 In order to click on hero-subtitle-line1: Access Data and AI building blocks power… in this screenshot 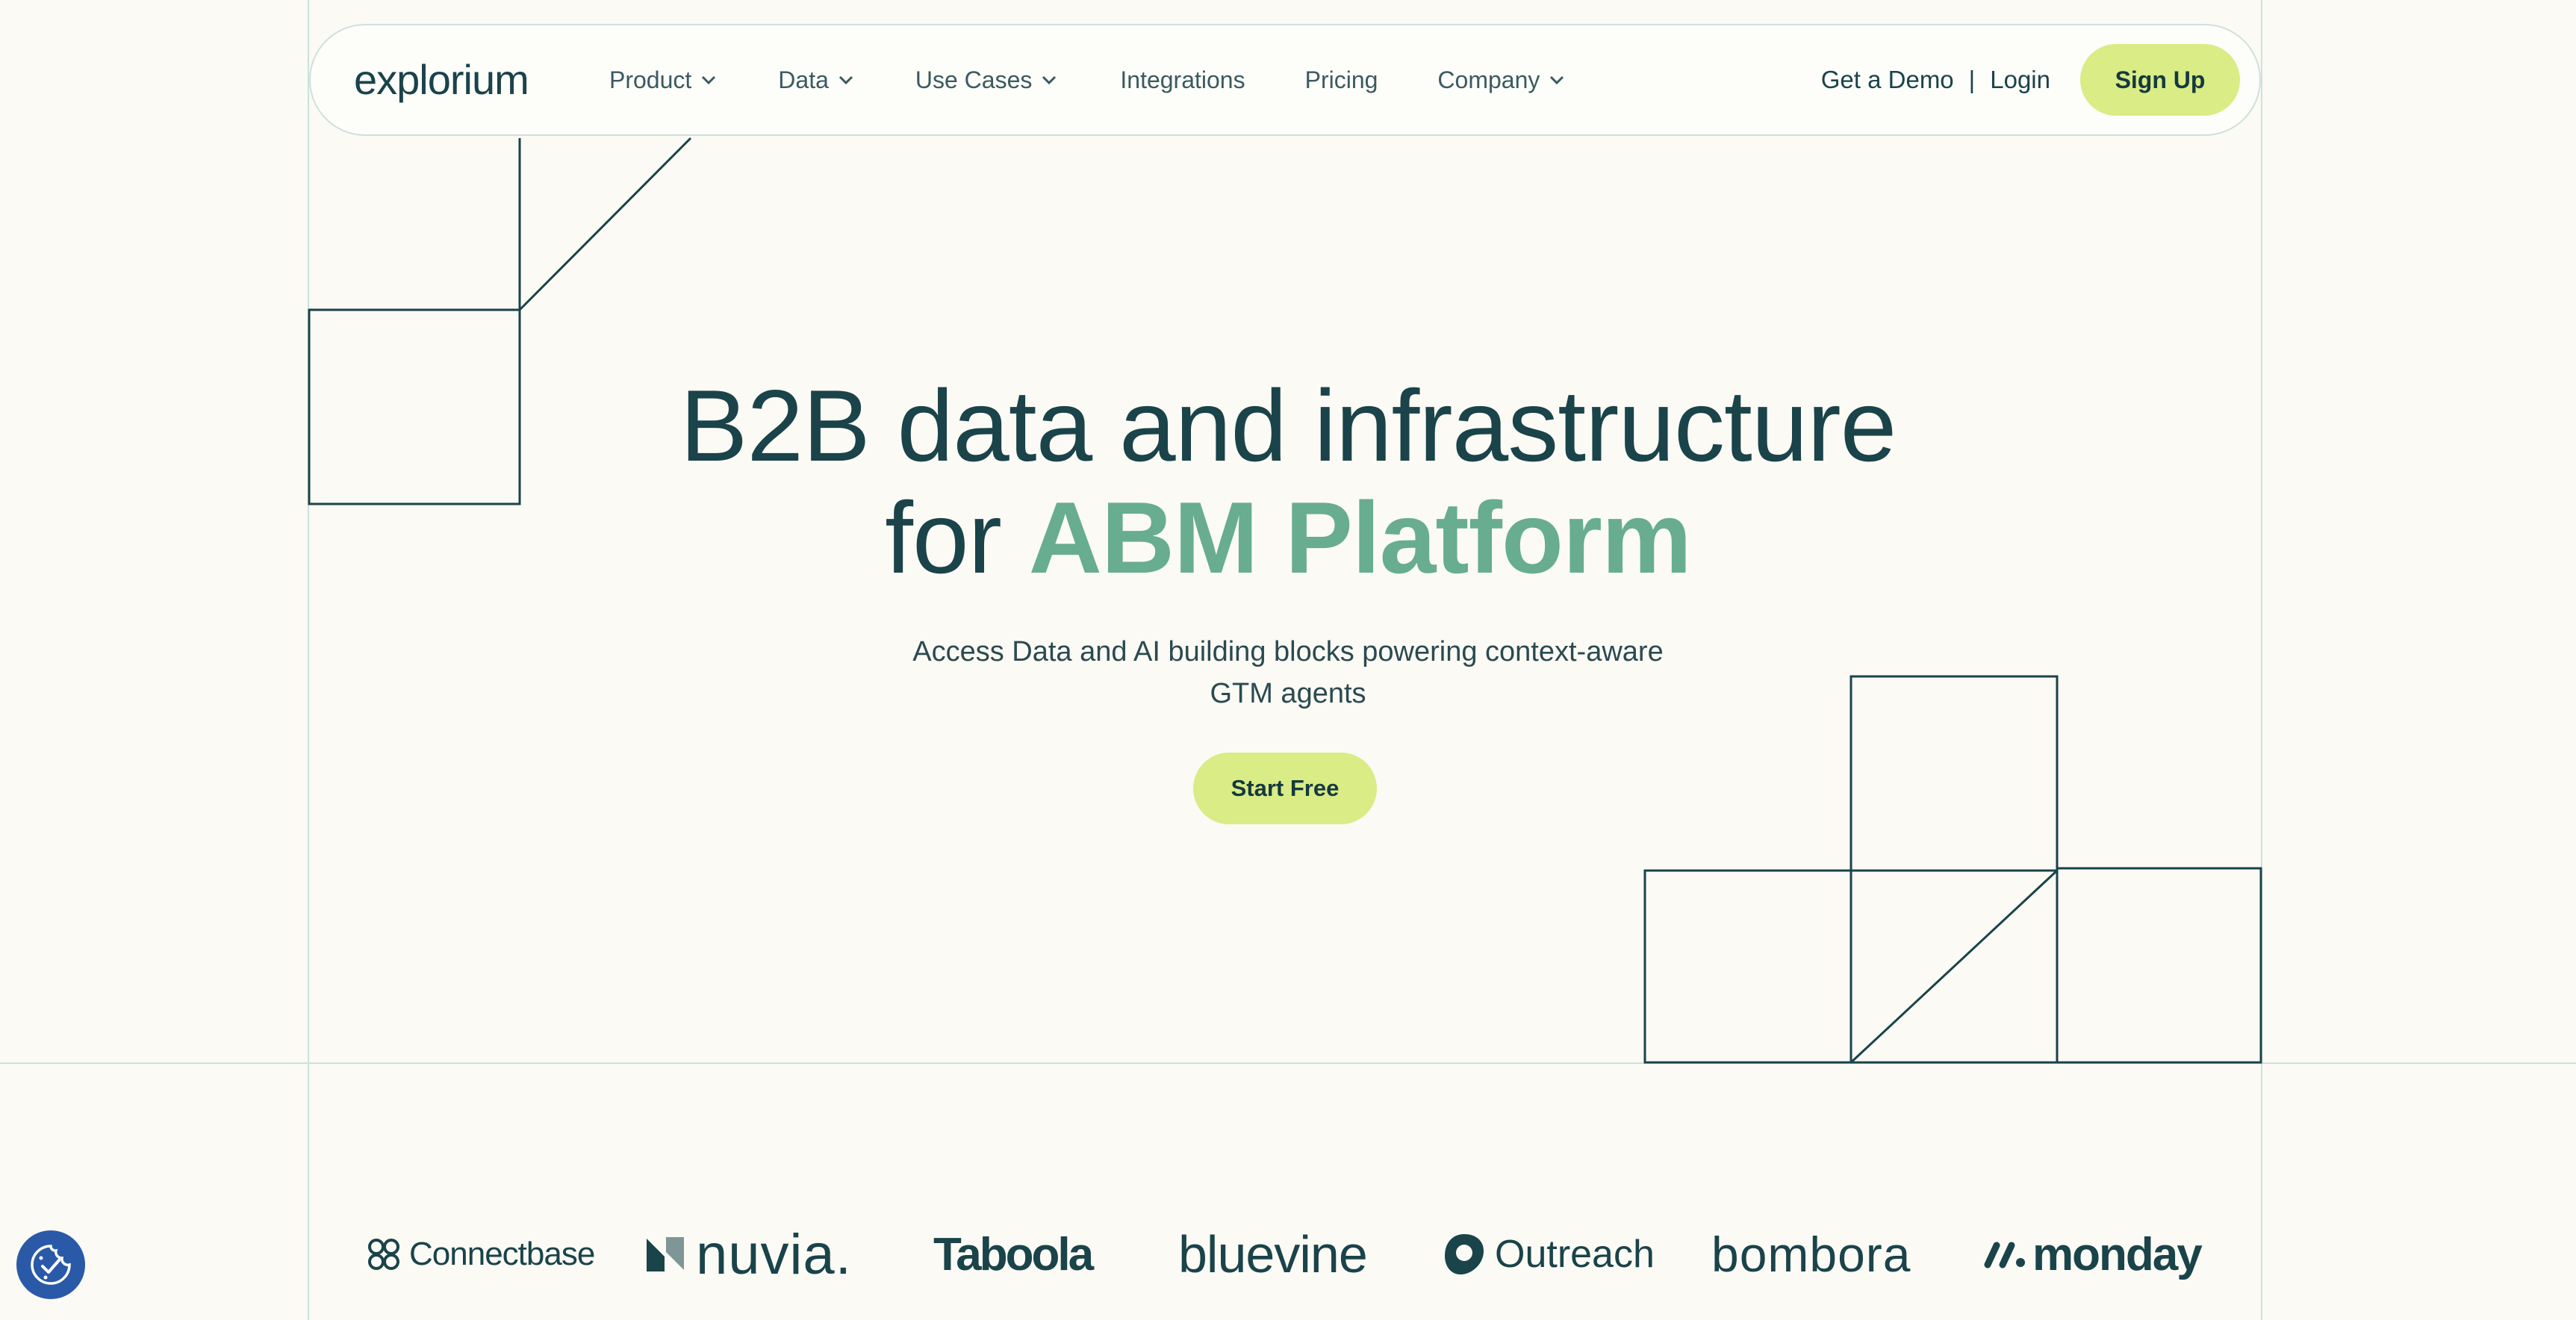, I will do `click(1288, 651)`.